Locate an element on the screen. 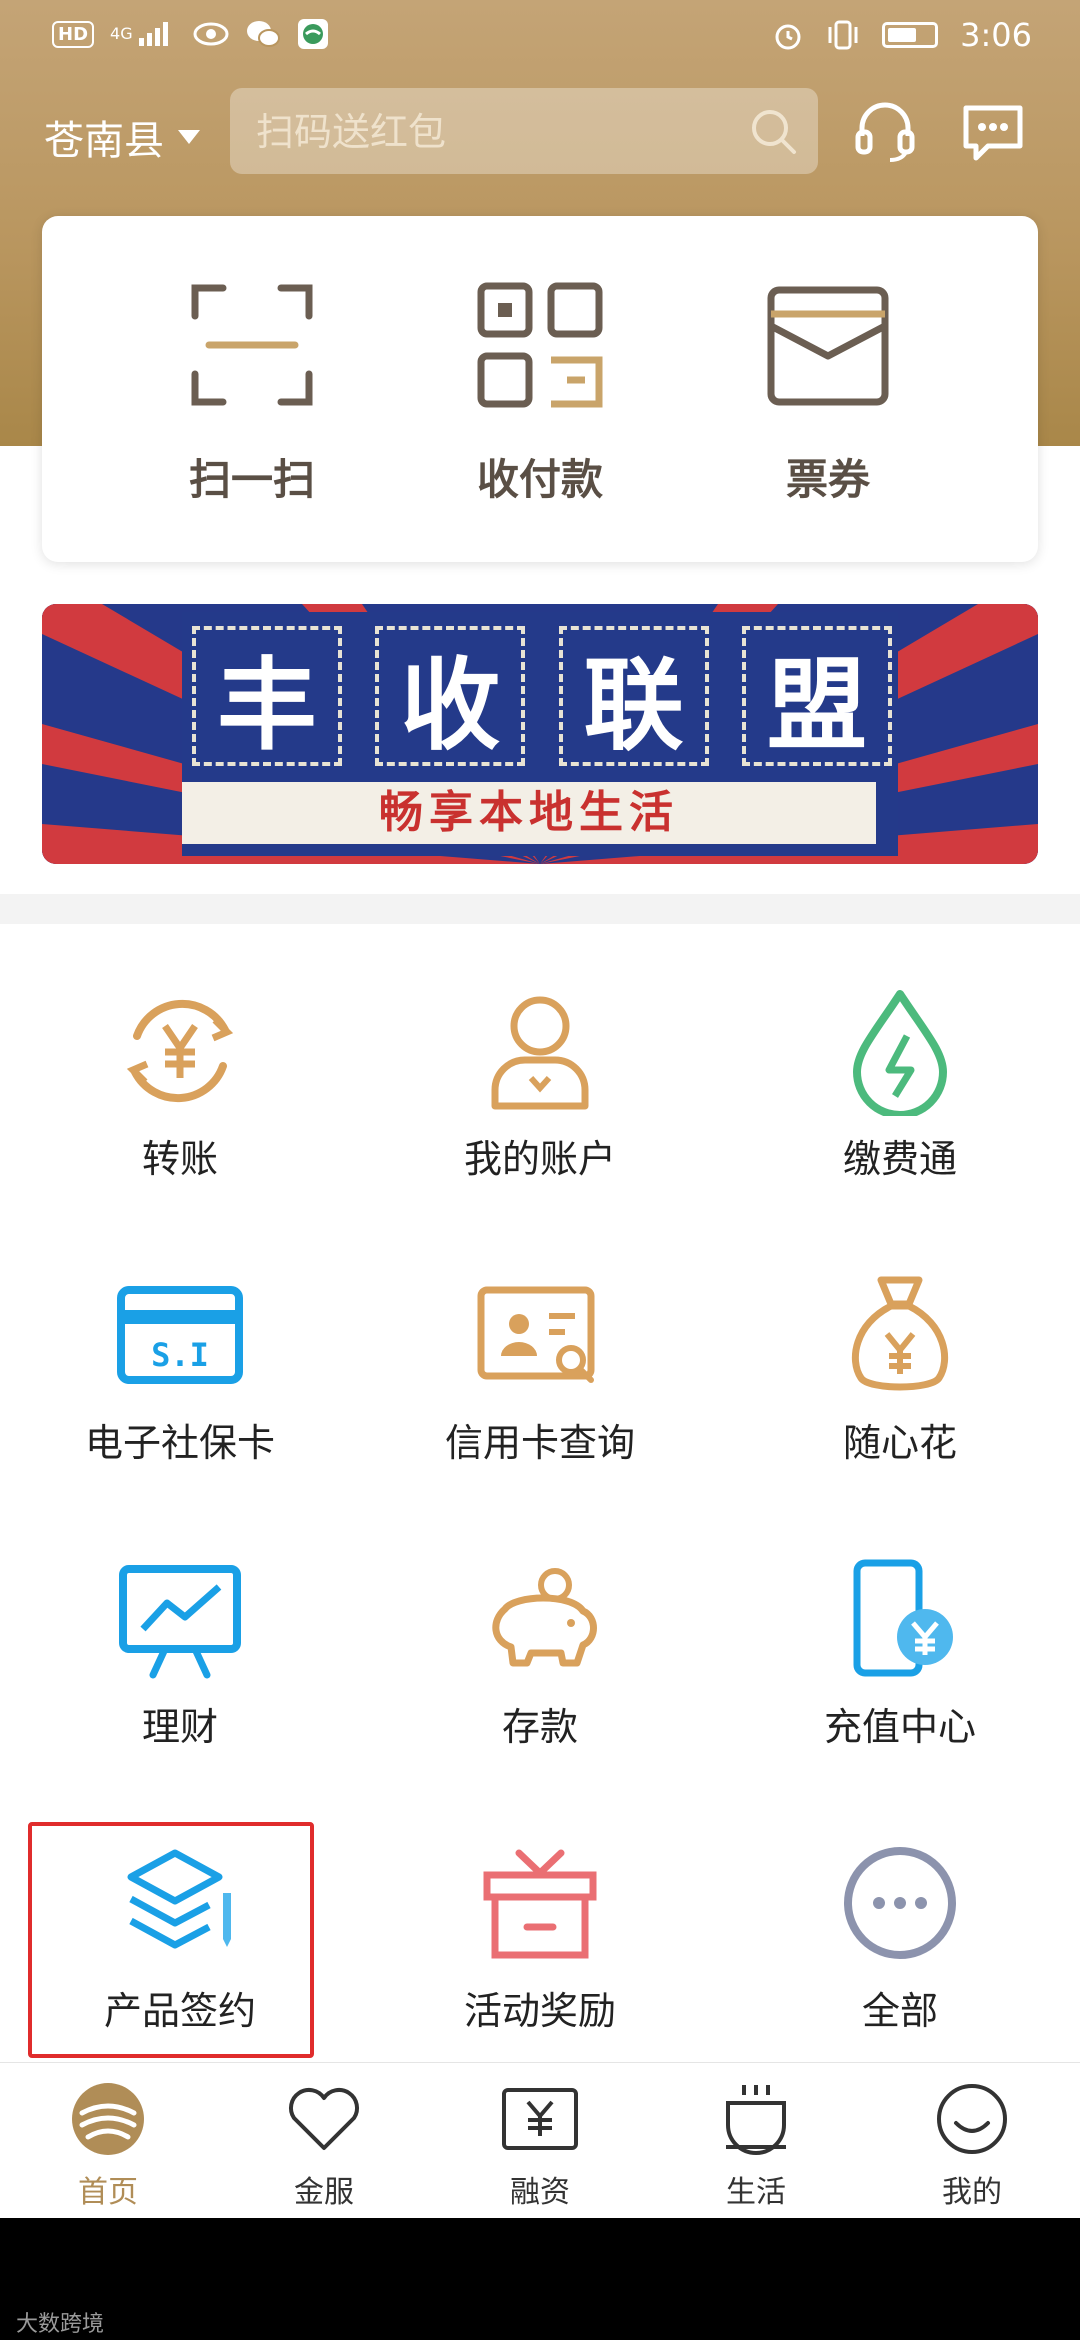 The width and height of the screenshot is (1080, 2340). all-services-button: 全部 is located at coordinates (900, 1937).